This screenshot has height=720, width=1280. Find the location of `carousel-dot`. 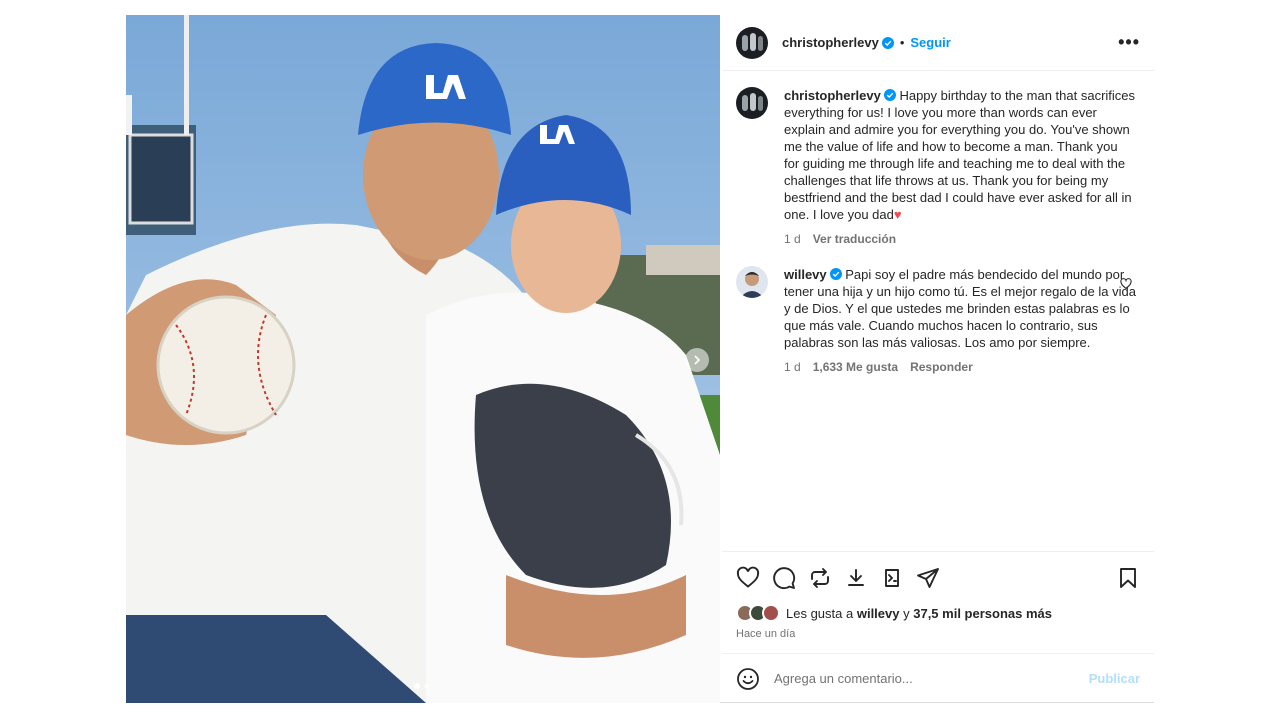

carousel-dot is located at coordinates (427, 686).